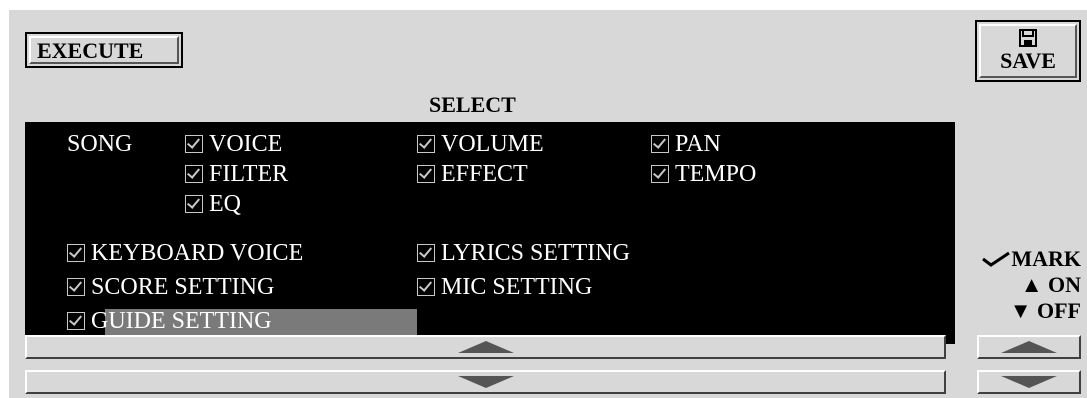 Image resolution: width=1087 pixels, height=398 pixels. What do you see at coordinates (1059, 310) in the screenshot?
I see `off-label: OFF` at bounding box center [1059, 310].